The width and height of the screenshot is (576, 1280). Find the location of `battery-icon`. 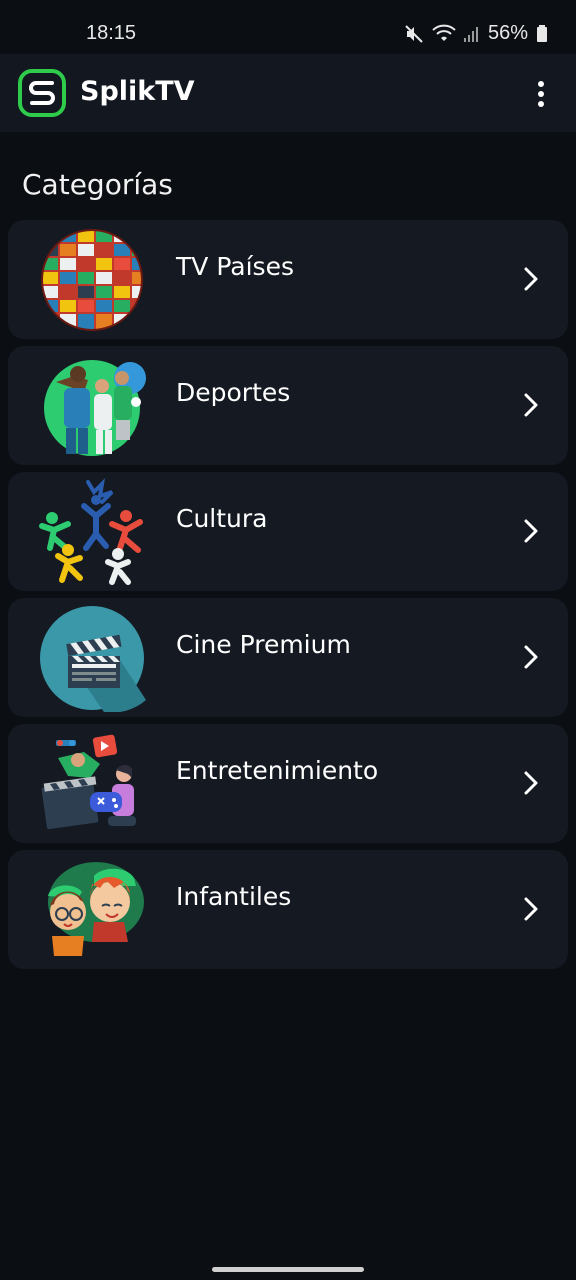

battery-icon is located at coordinates (542, 34).